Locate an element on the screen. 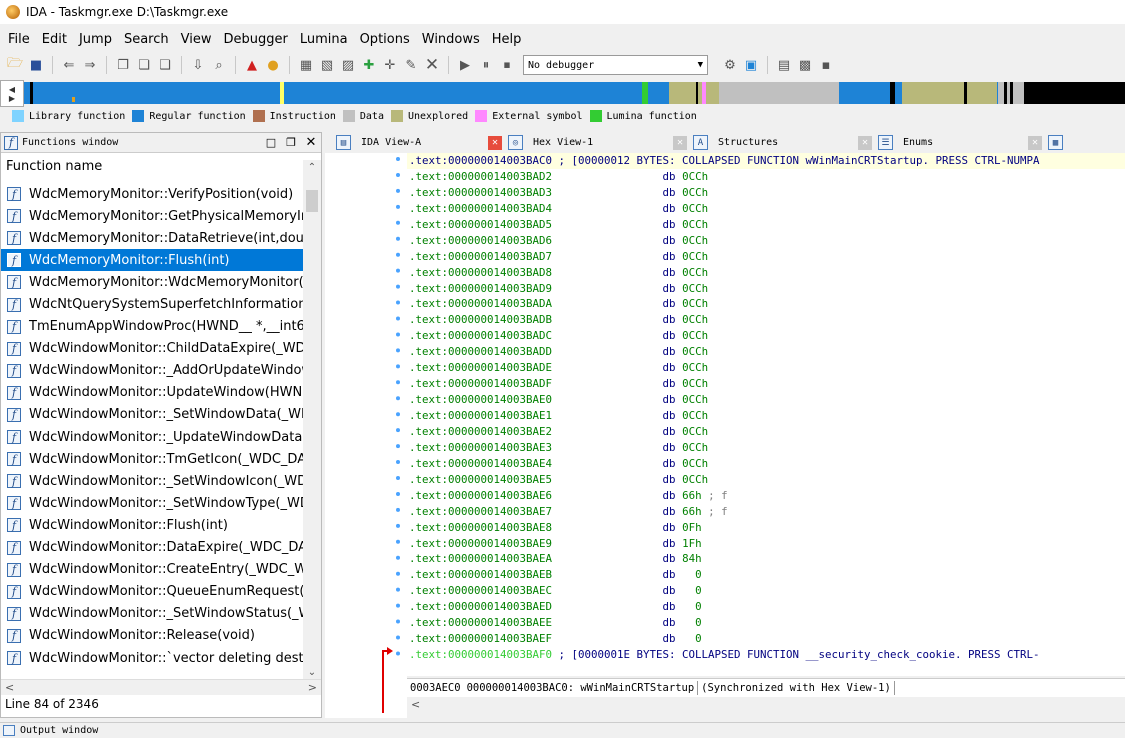 The width and height of the screenshot is (1125, 738). menu-search: Search is located at coordinates (146, 39).